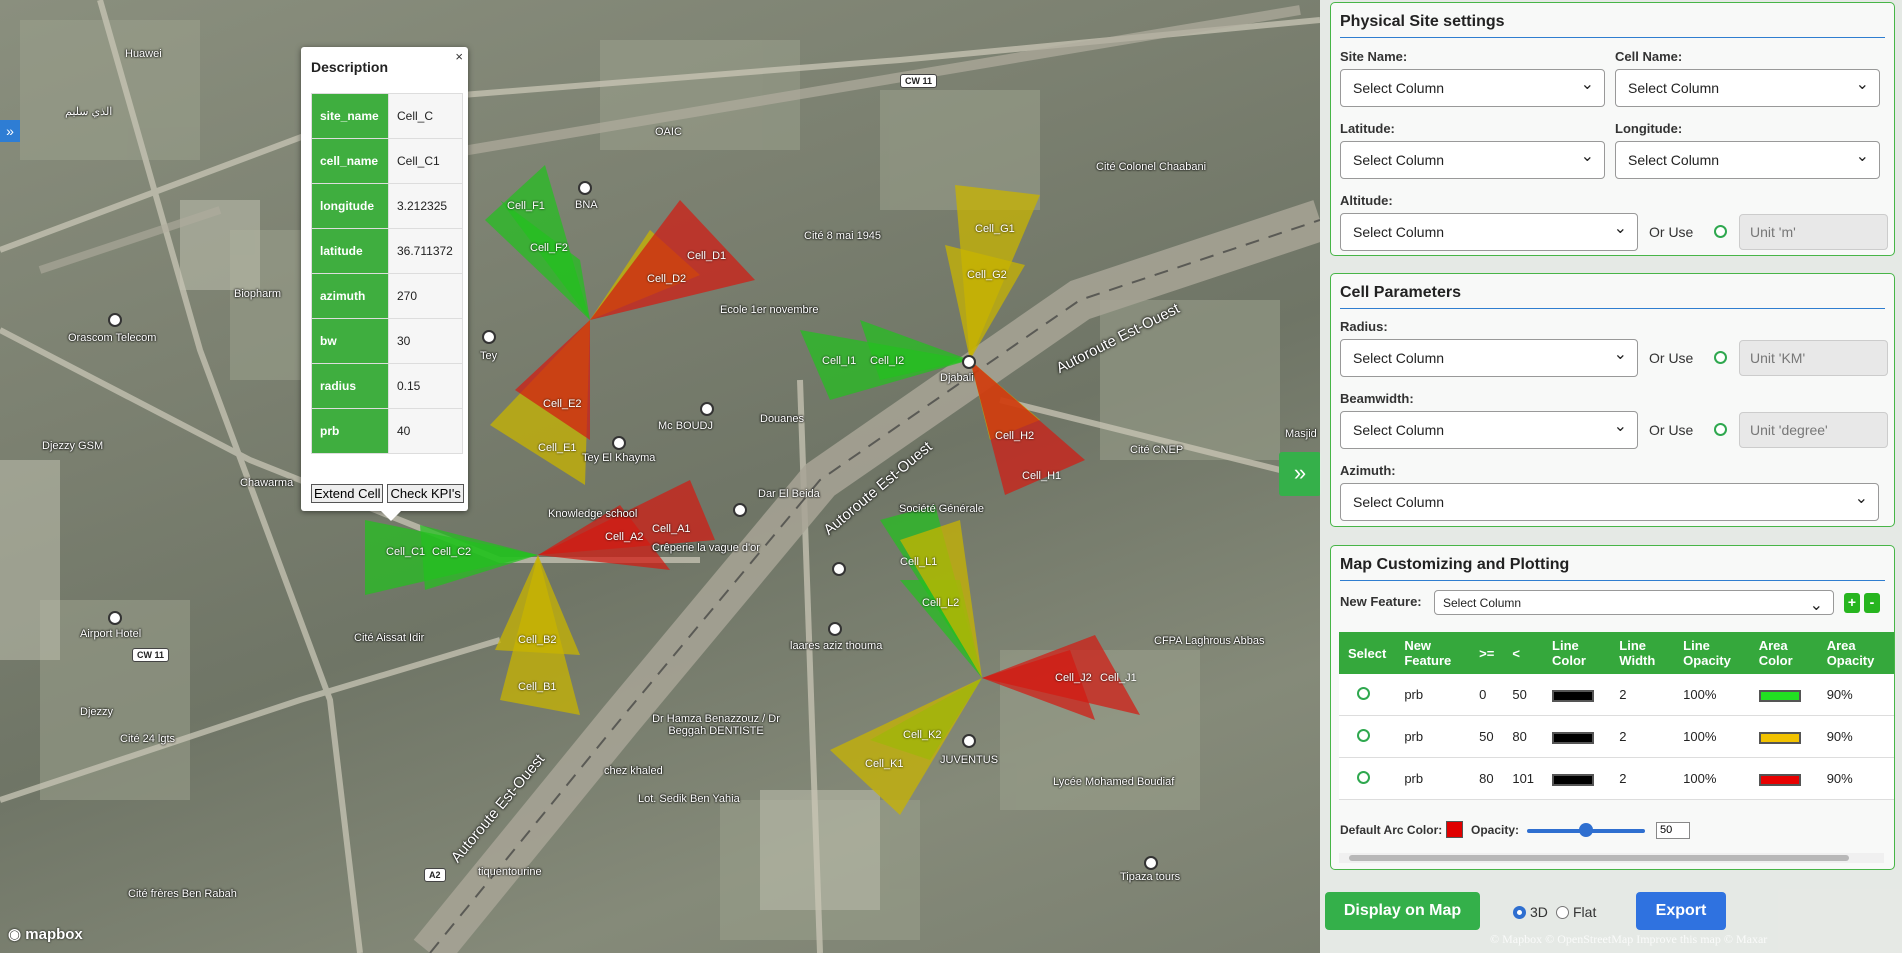 The height and width of the screenshot is (953, 1902). I want to click on cell-name-label: Cell Name:, so click(1649, 56).